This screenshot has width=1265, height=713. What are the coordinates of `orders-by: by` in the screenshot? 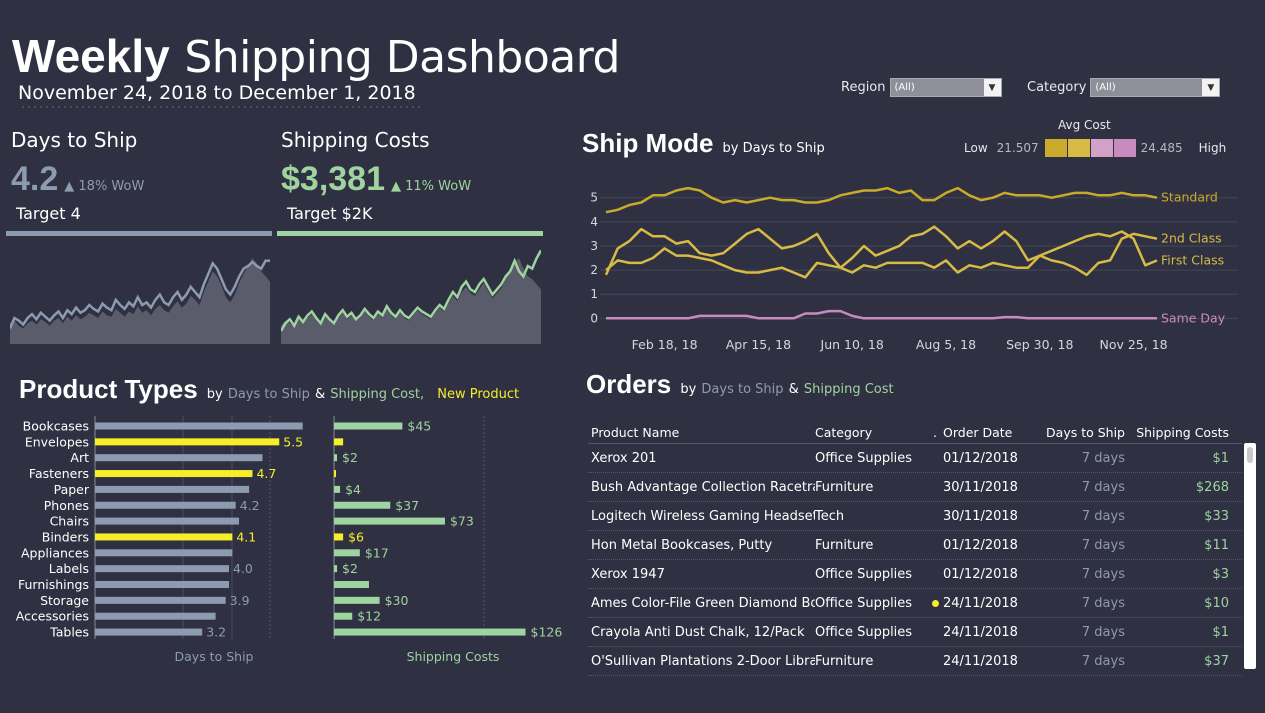 It's located at (688, 389).